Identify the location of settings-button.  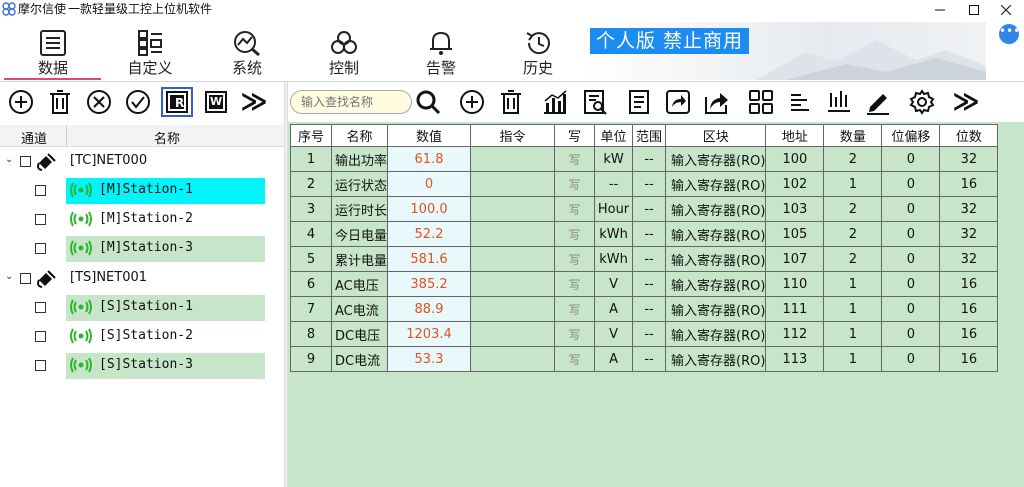
(922, 102).